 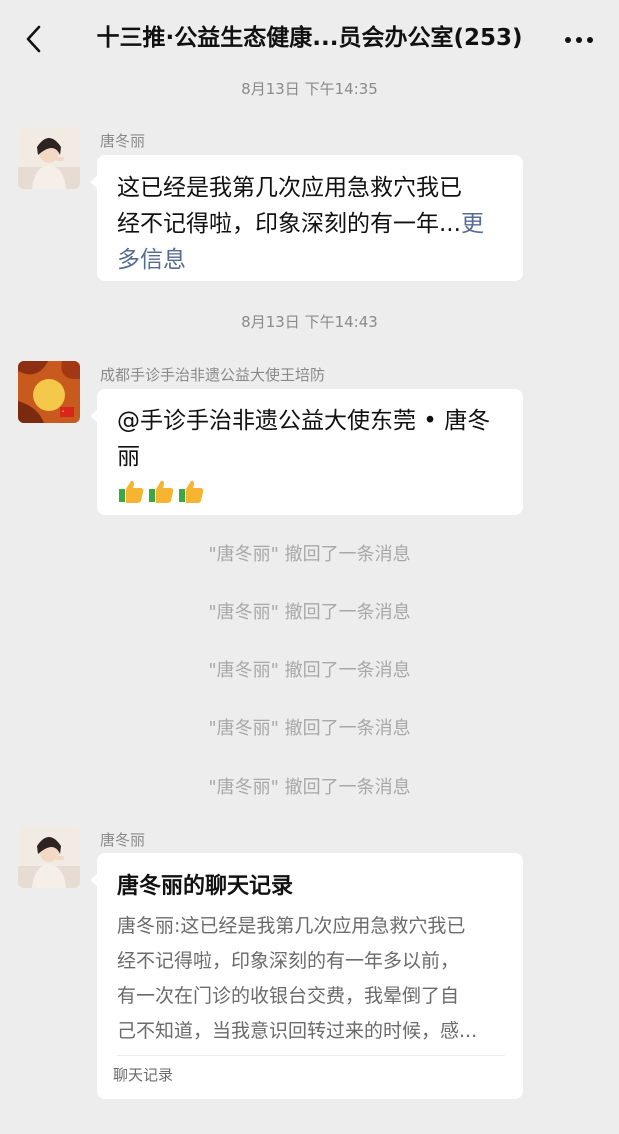 What do you see at coordinates (304, 439) in the screenshot?
I see `message-text: @手诊手治非遗公益大使东莞 • 唐冬 丽` at bounding box center [304, 439].